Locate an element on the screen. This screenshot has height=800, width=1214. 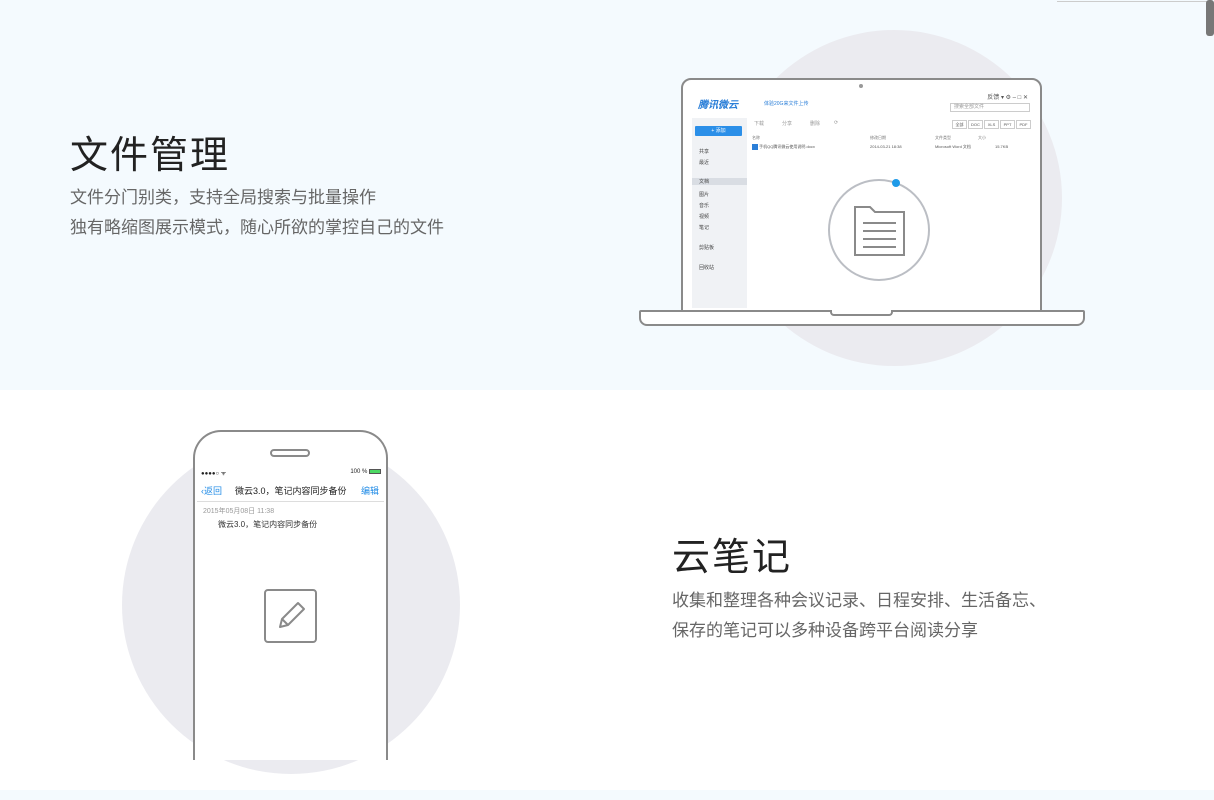
window-controls: 反馈 ▾ ⚙ – □ ✕ is located at coordinates (1007, 96).